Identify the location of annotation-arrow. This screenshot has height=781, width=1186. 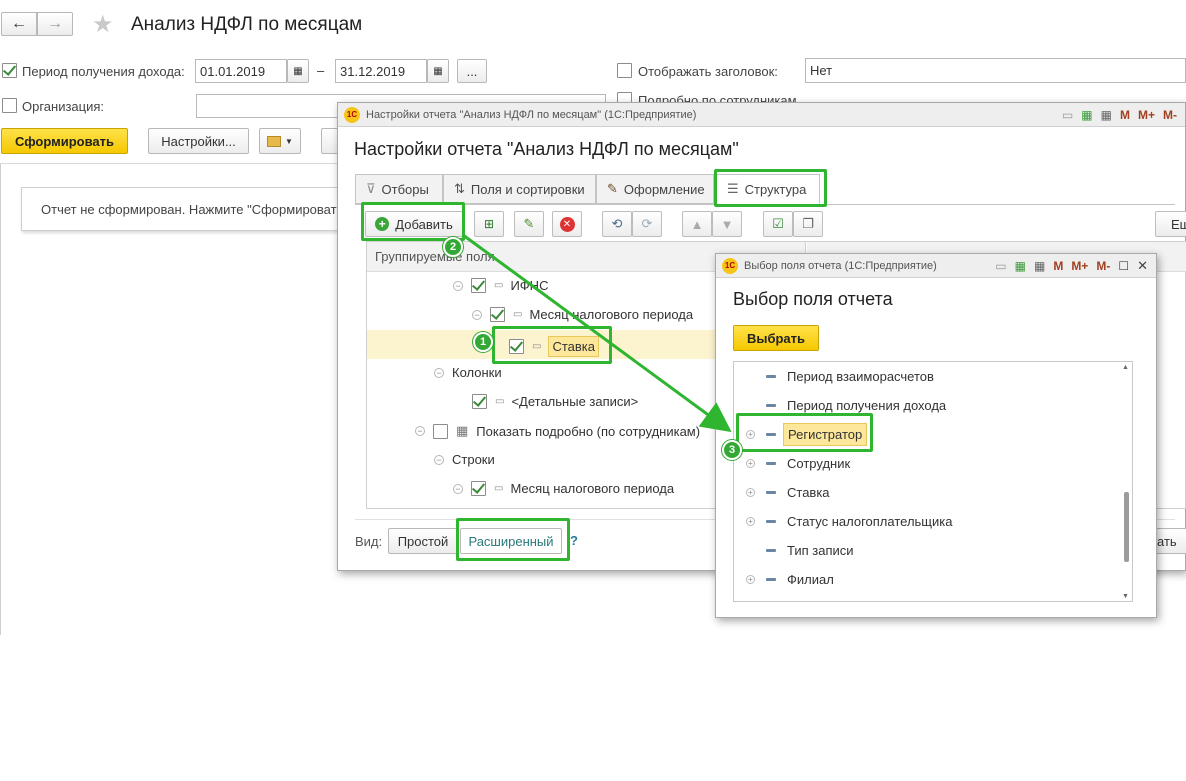
(597, 333).